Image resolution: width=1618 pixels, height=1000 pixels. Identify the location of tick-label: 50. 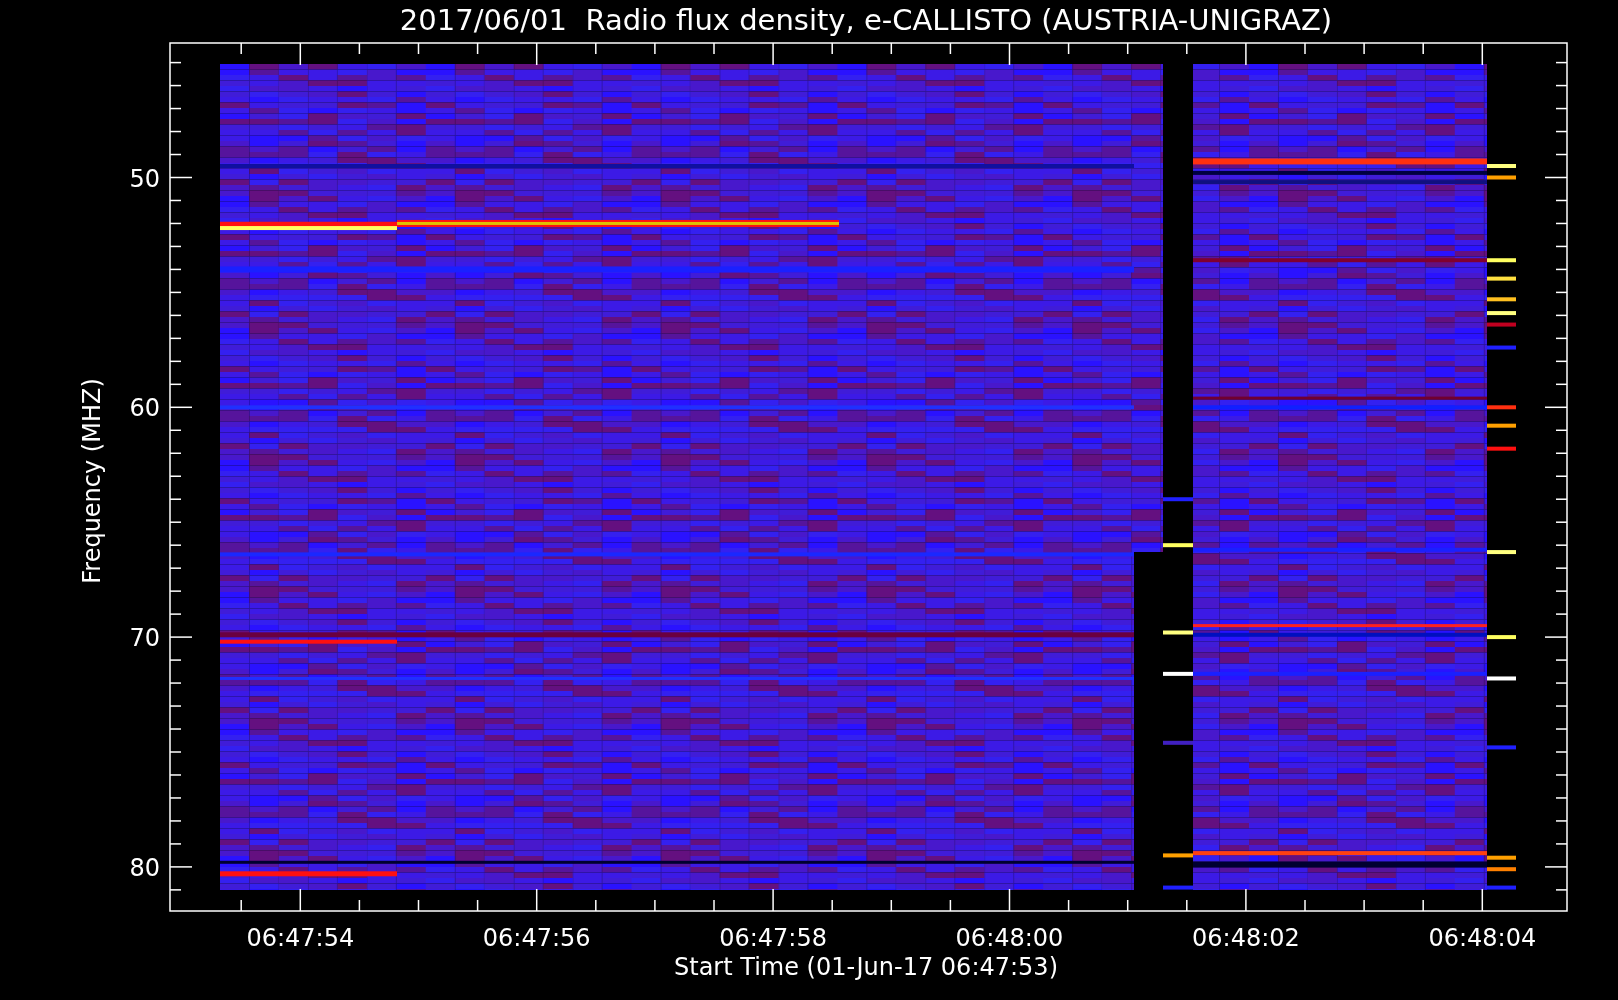
(144, 178).